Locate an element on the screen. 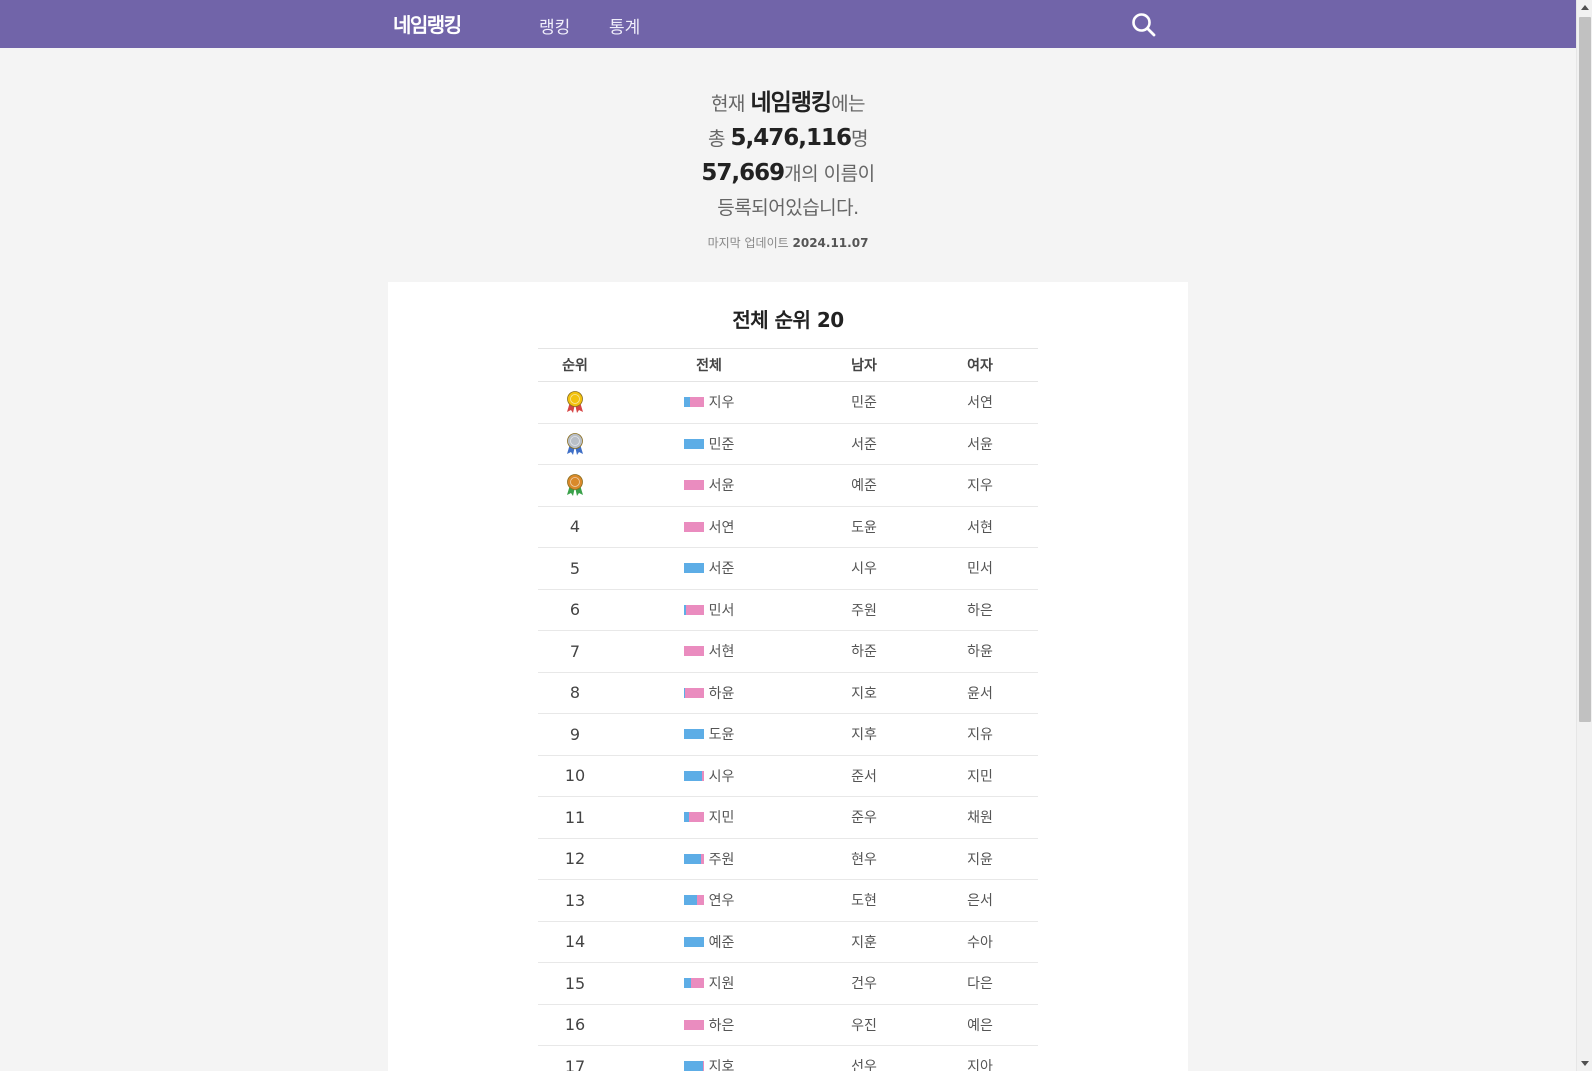 The width and height of the screenshot is (1592, 1071). table-row: 서윤 예준 지우 is located at coordinates (788, 486).